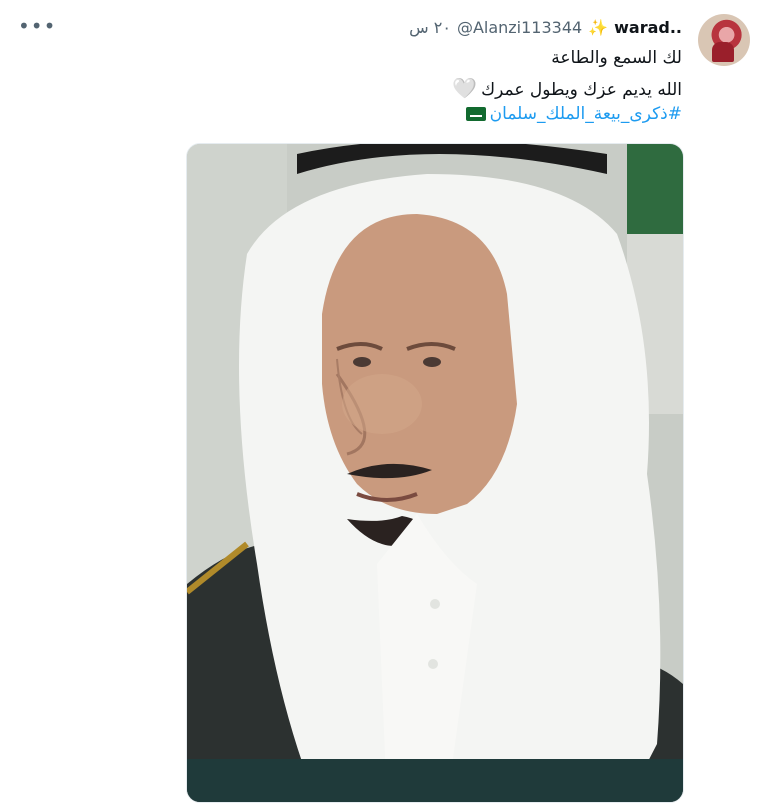  I want to click on tweet-hashtag-line: #ذكرى_بيعة_الملك_سلمان, so click(573, 114).